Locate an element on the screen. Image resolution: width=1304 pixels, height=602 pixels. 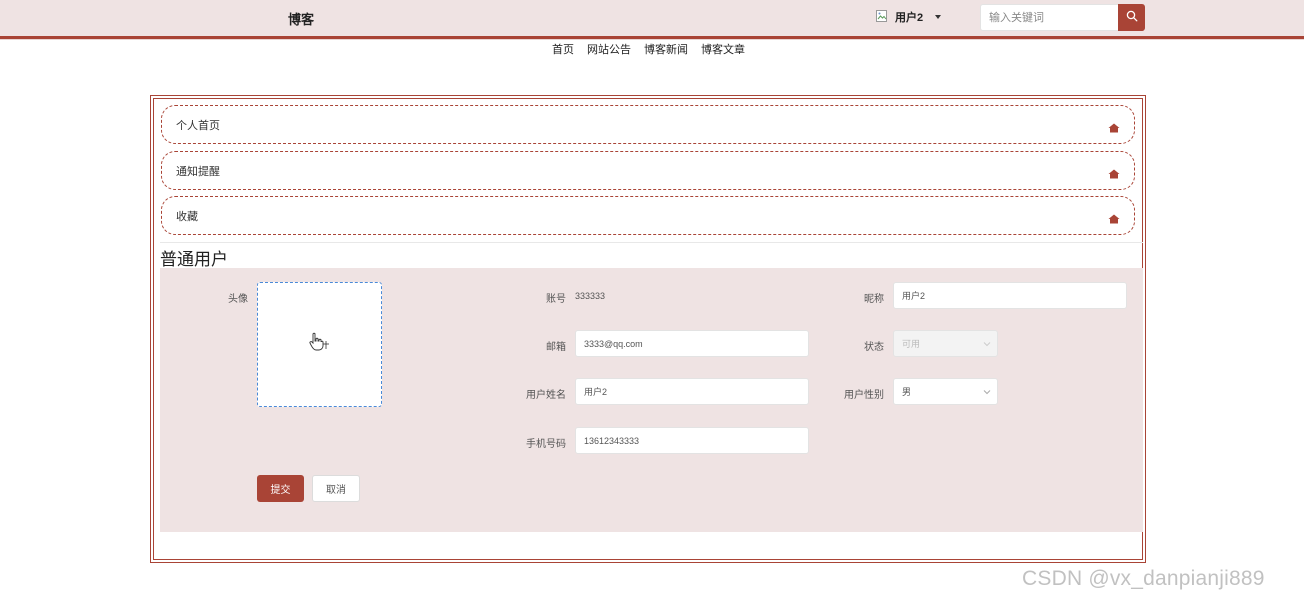
email-label: 邮箱 is located at coordinates (556, 347).